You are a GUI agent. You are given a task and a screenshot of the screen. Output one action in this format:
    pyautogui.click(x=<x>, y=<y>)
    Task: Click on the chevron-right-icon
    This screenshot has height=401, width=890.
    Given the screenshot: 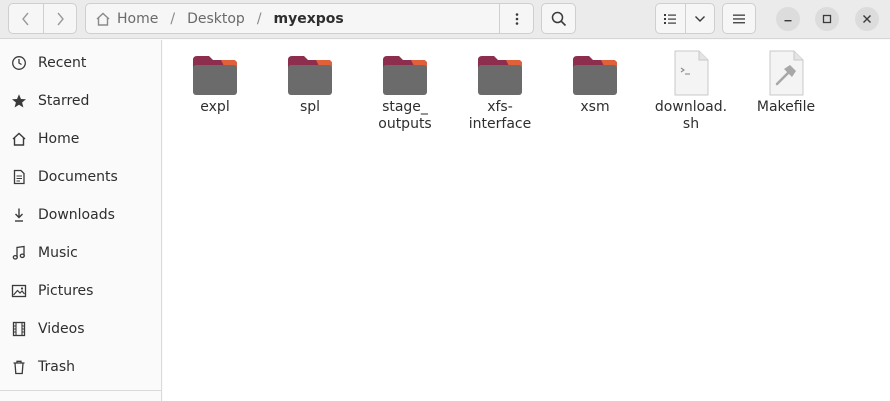 What is the action you would take?
    pyautogui.click(x=60, y=18)
    